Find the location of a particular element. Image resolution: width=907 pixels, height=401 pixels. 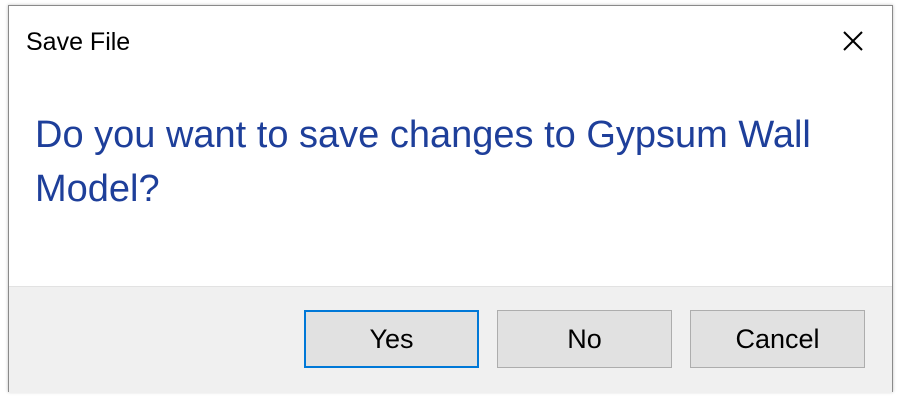

no-button: No is located at coordinates (584, 339).